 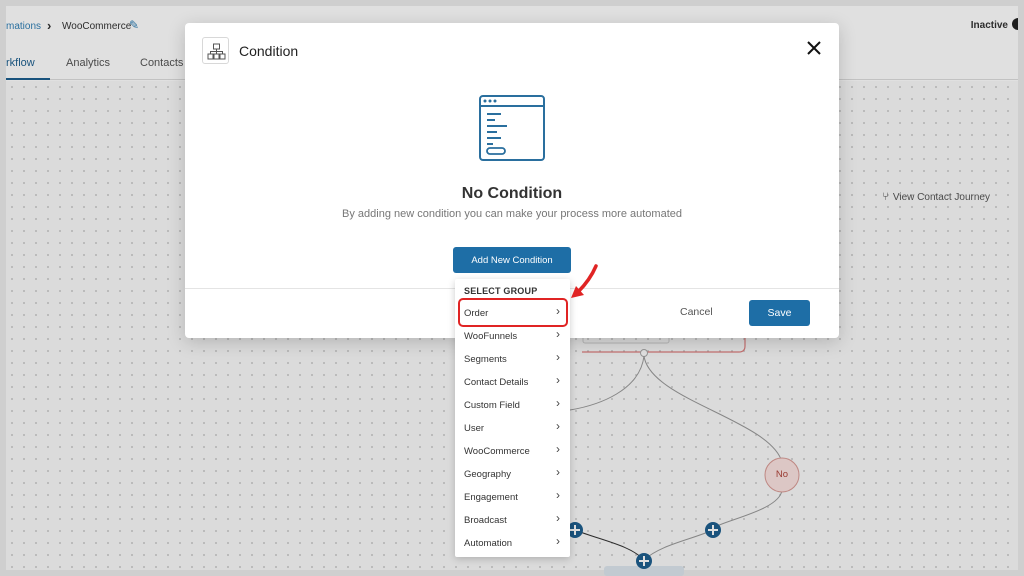 What do you see at coordinates (512, 128) in the screenshot?
I see `empty-condition-illustration-icon` at bounding box center [512, 128].